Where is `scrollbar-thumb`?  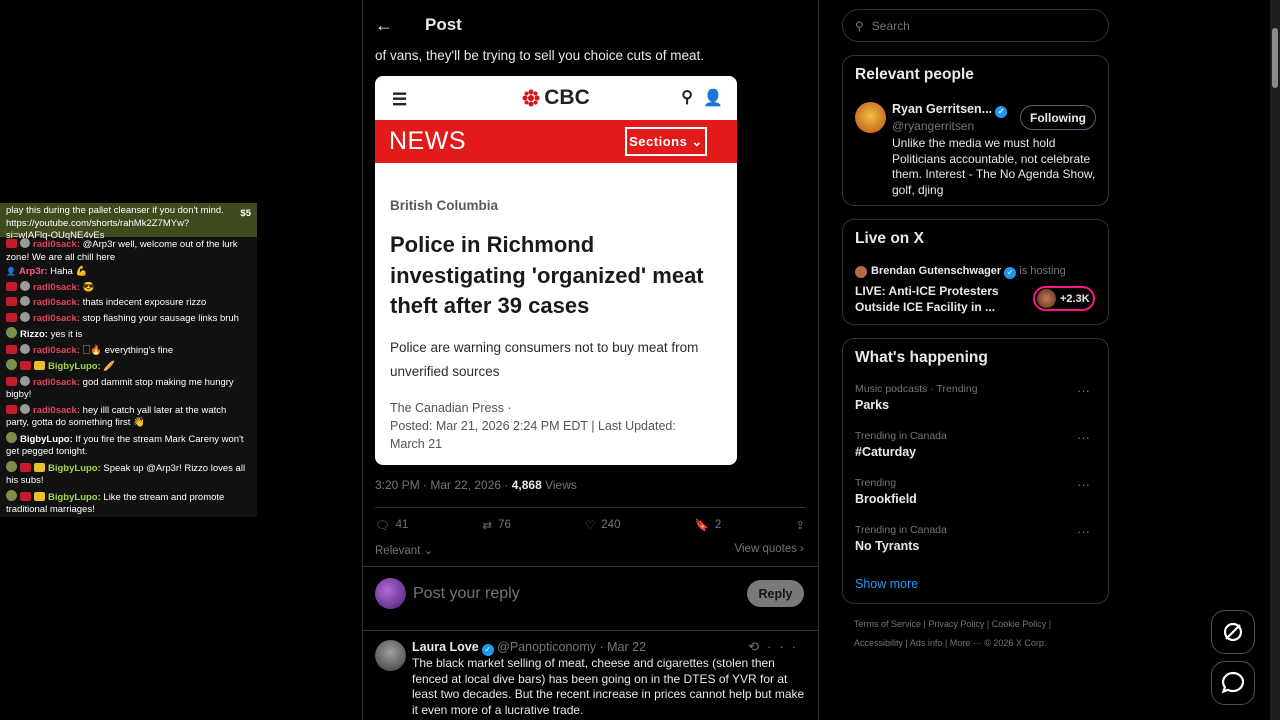
scrollbar-thumb is located at coordinates (1275, 58).